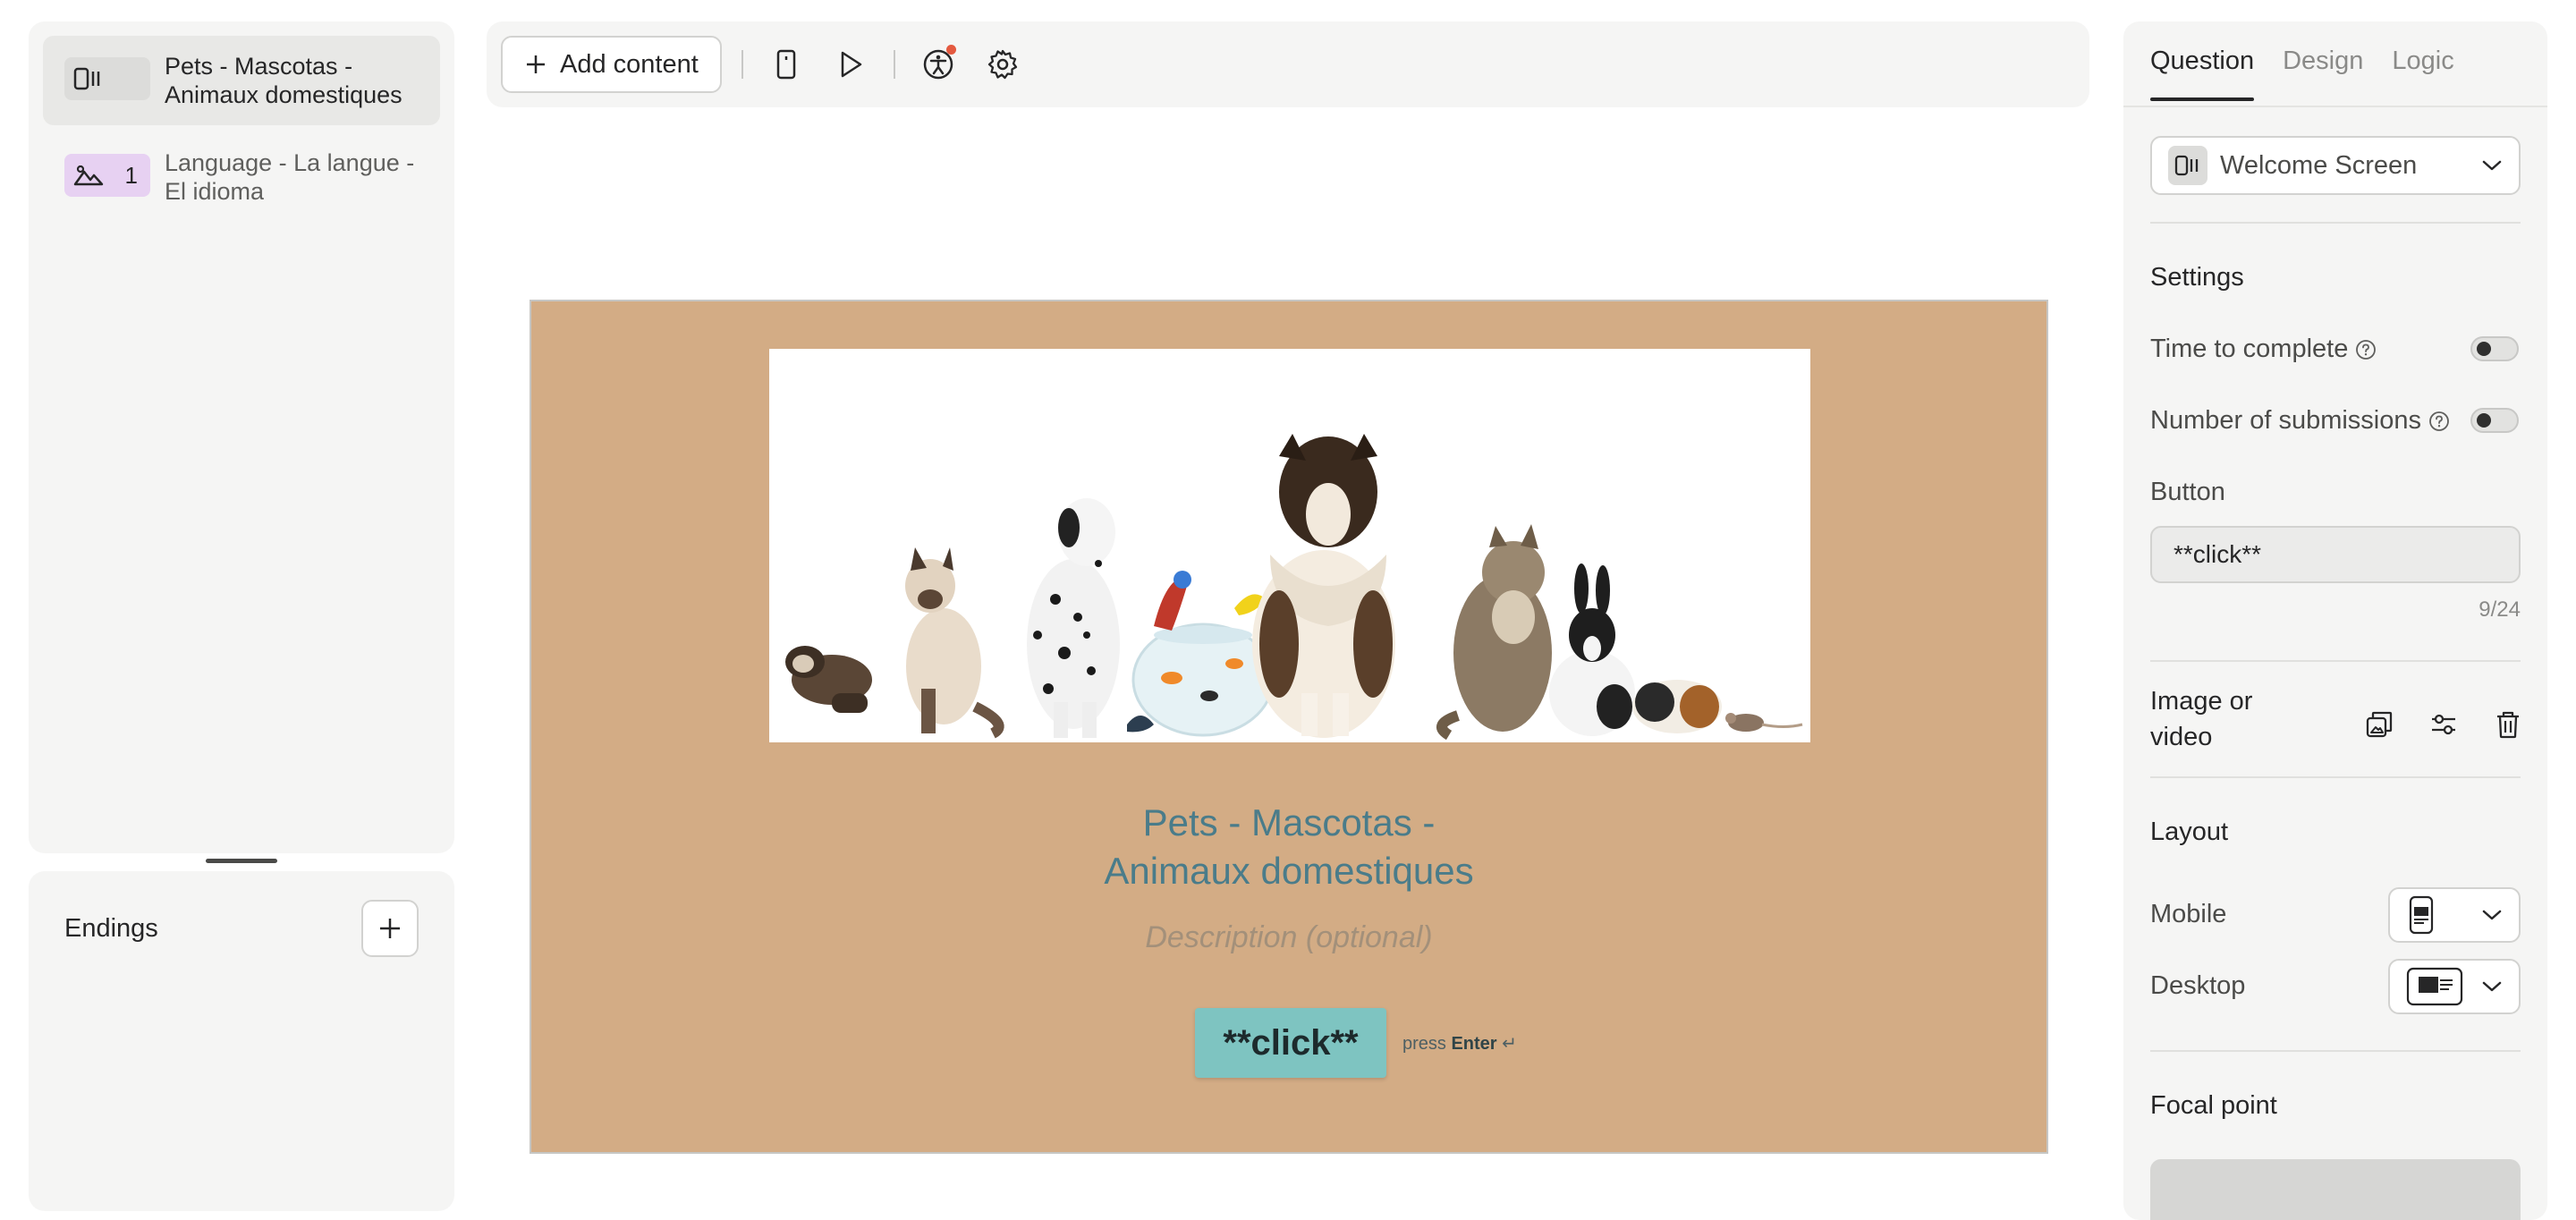 The width and height of the screenshot is (2576, 1220). I want to click on delete-image-button, so click(2508, 725).